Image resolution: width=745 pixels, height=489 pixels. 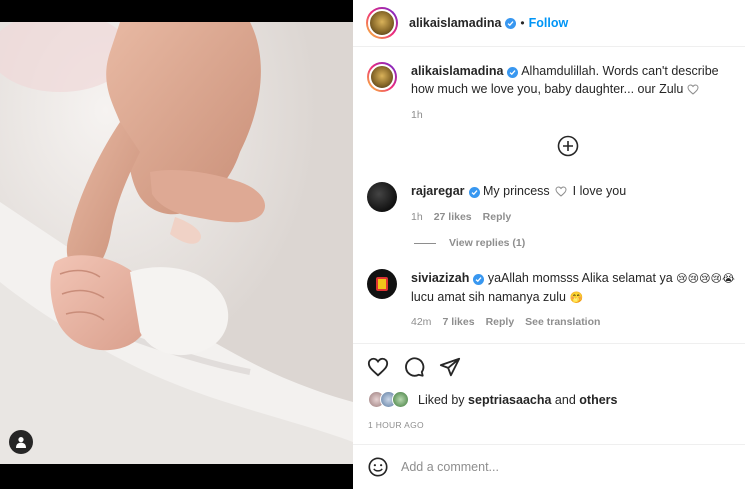 I want to click on liked-by-conjunction: and, so click(x=565, y=399).